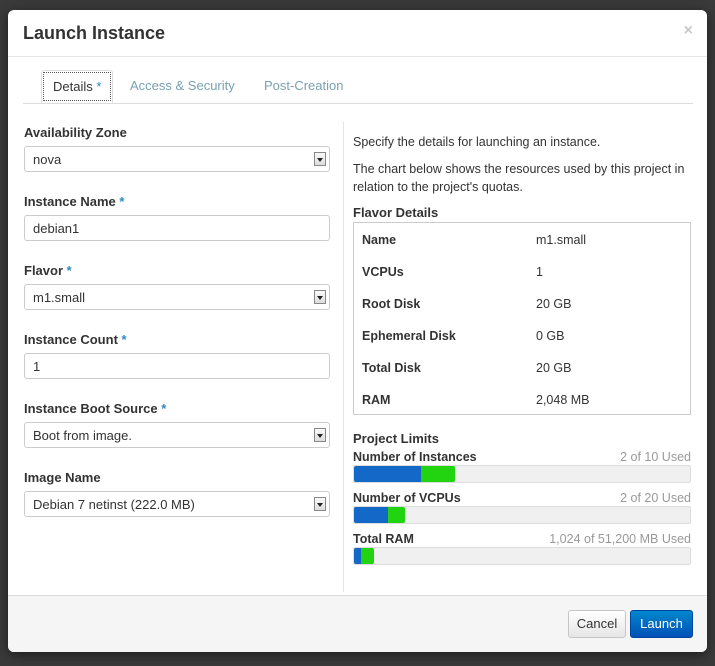 The width and height of the screenshot is (715, 666). What do you see at coordinates (661, 624) in the screenshot?
I see `launch-button: Launch` at bounding box center [661, 624].